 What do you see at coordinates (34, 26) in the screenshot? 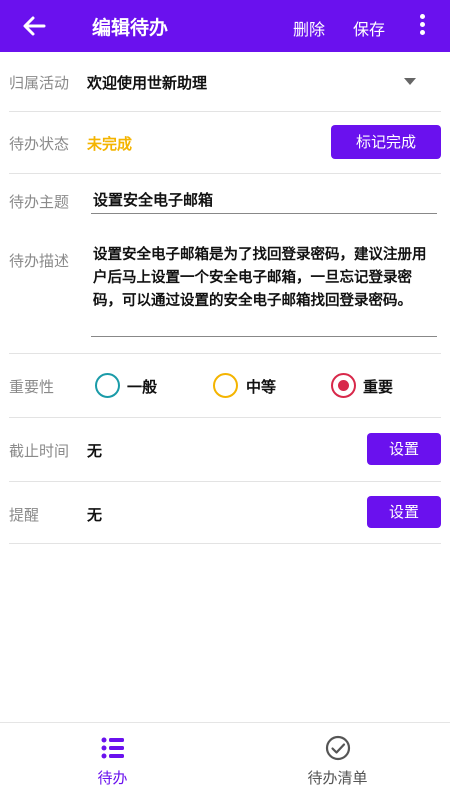
I see `arrow-left-icon` at bounding box center [34, 26].